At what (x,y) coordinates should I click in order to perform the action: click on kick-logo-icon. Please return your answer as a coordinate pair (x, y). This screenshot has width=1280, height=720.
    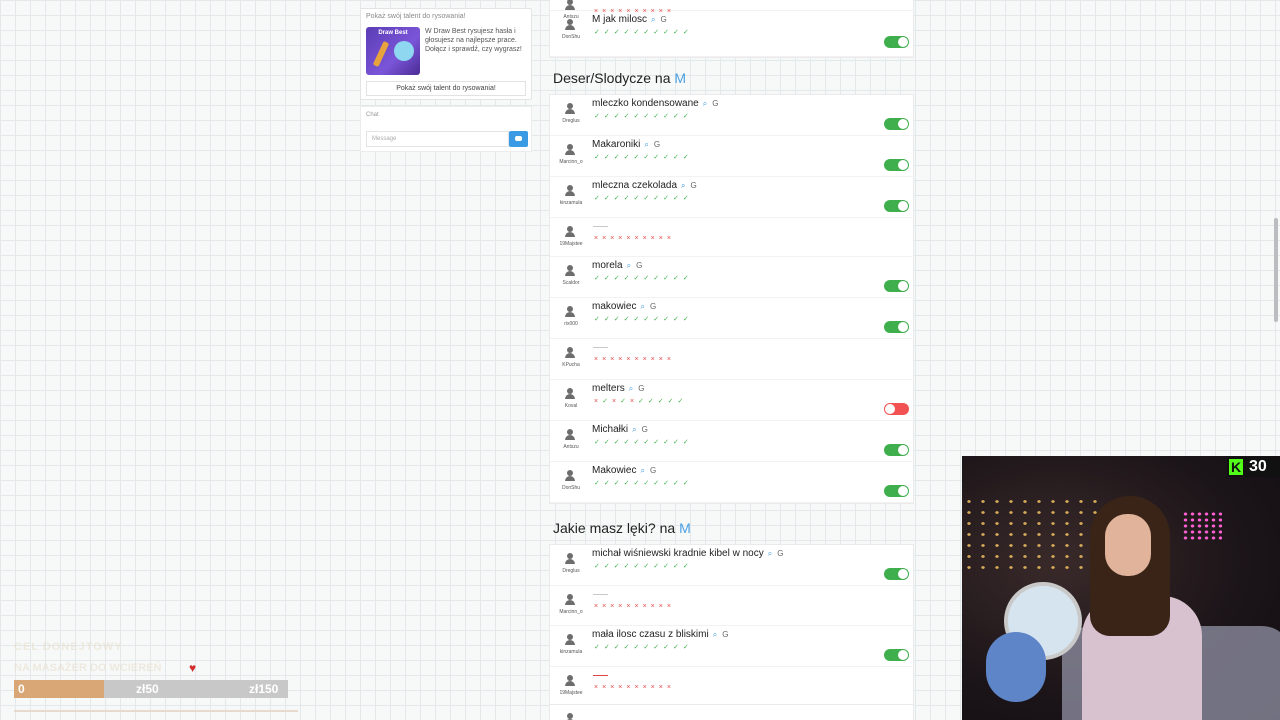
    Looking at the image, I should click on (1236, 467).